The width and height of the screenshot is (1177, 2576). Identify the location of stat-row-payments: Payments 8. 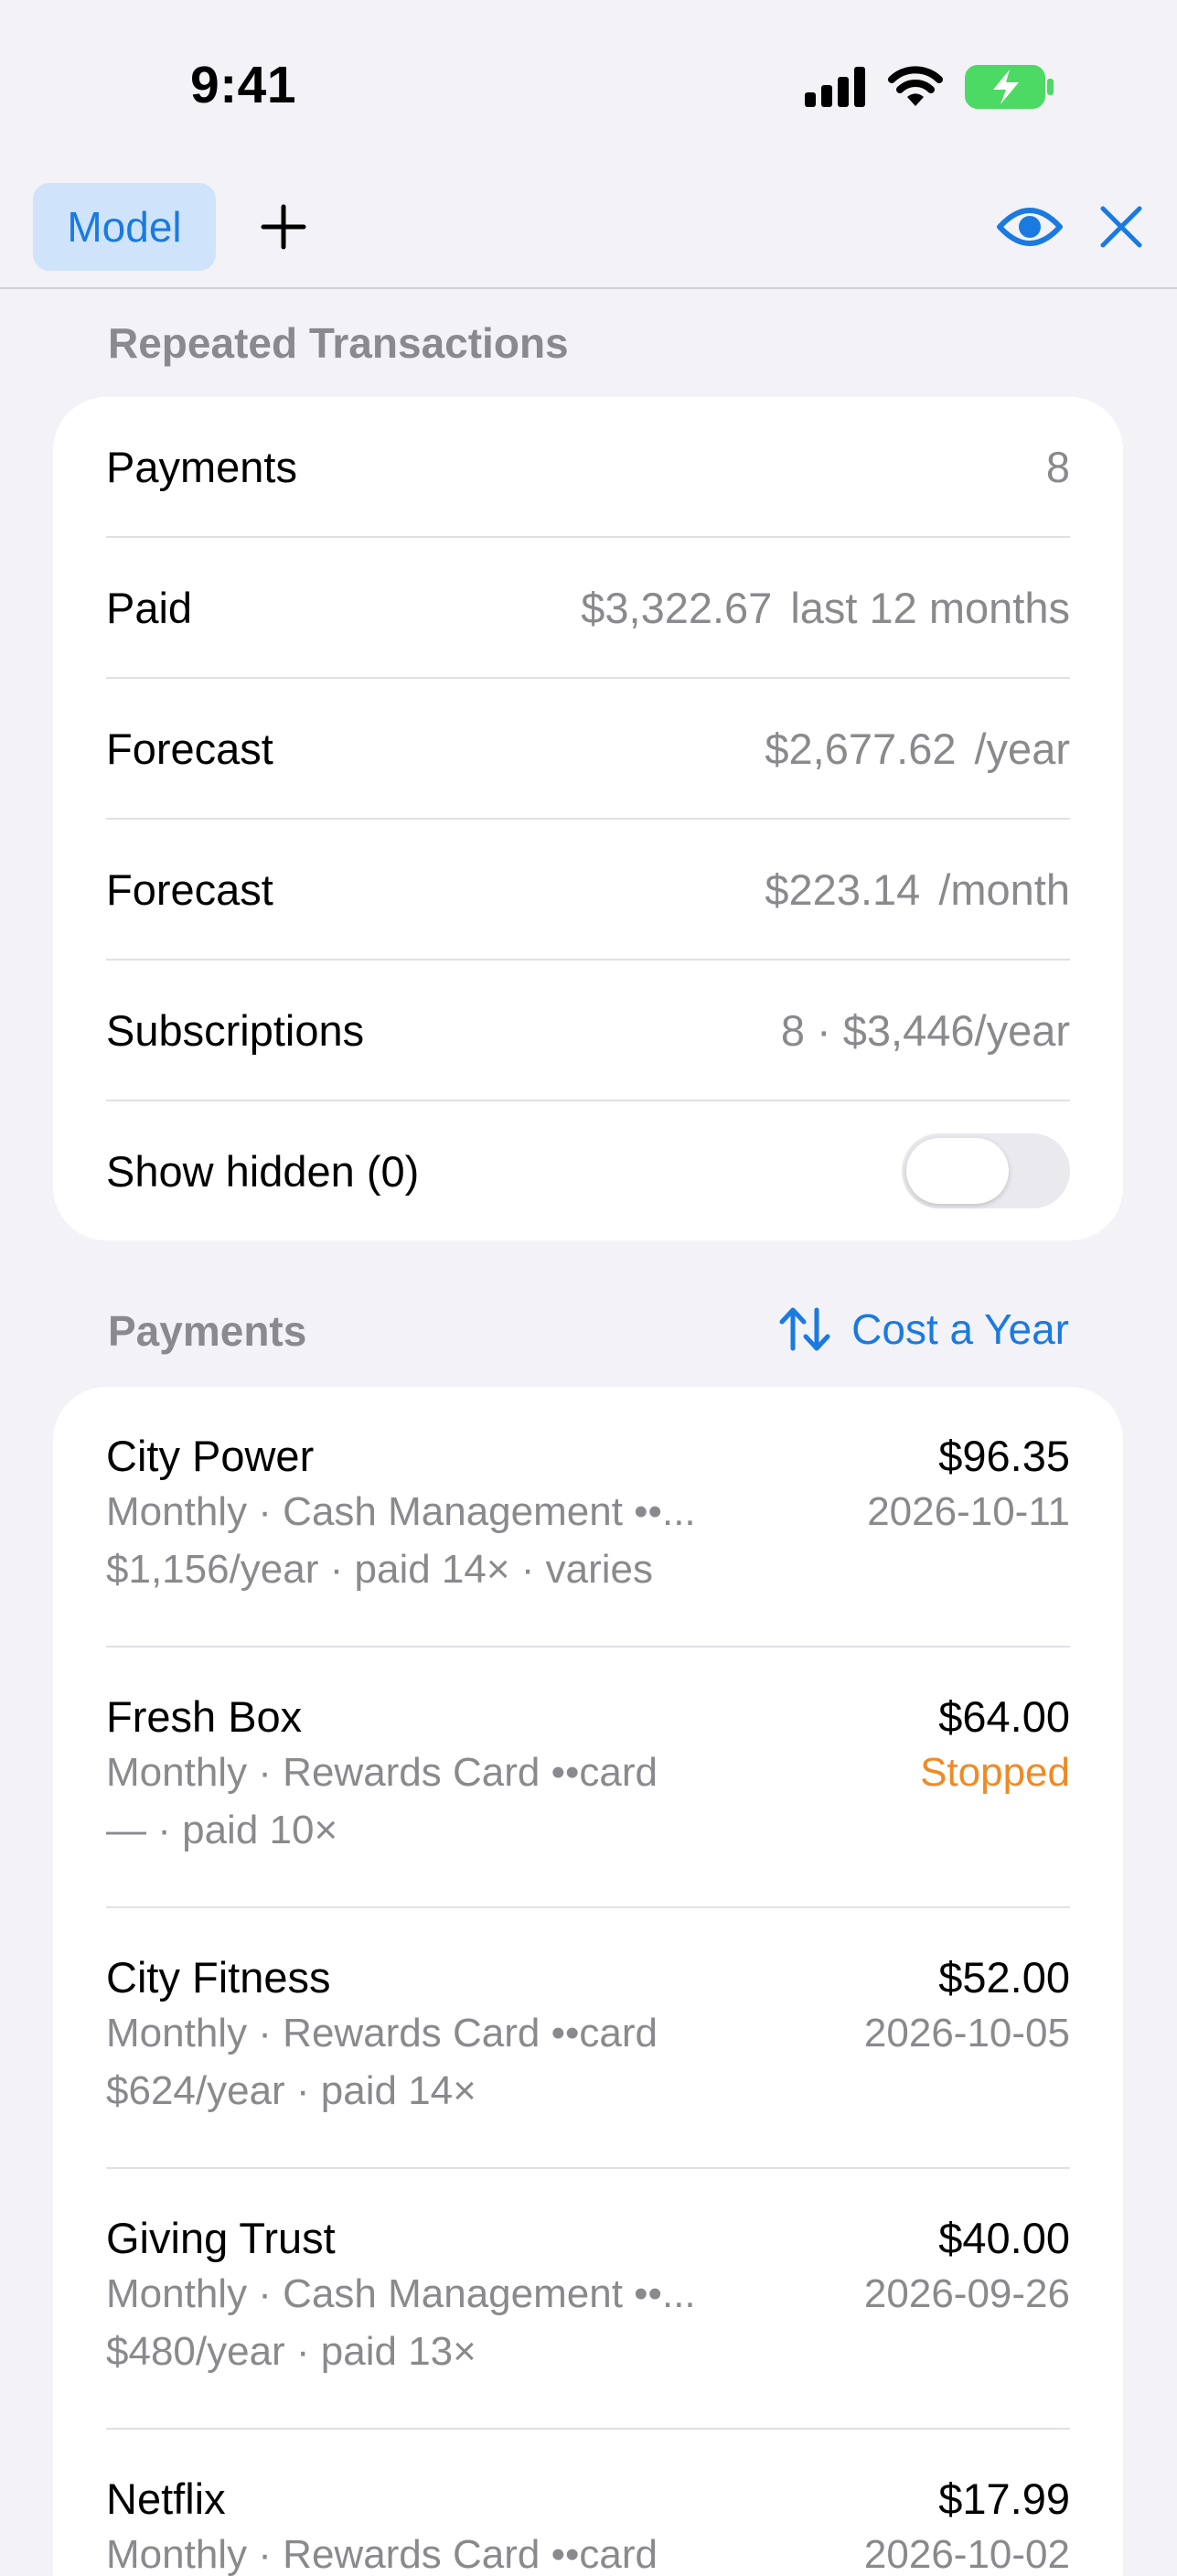
(588, 468).